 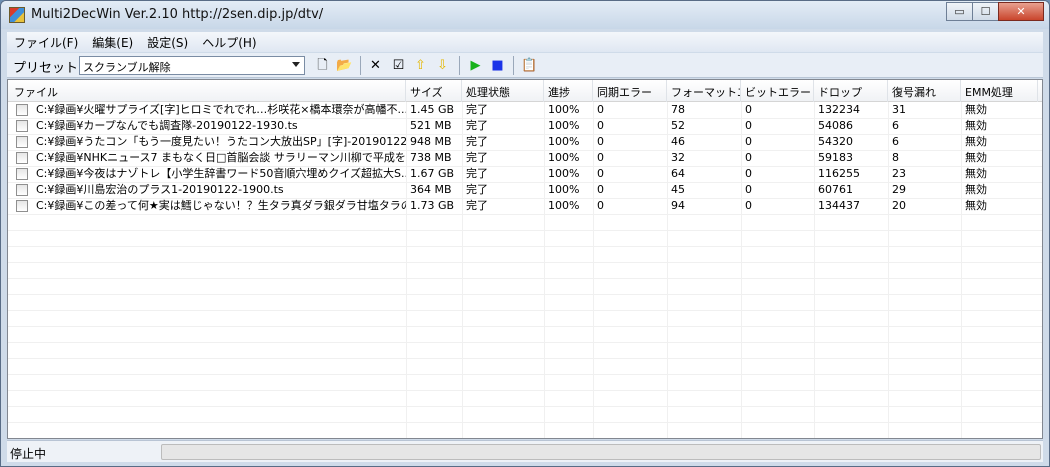 I want to click on column-header: ビットエラー, so click(x=777, y=91).